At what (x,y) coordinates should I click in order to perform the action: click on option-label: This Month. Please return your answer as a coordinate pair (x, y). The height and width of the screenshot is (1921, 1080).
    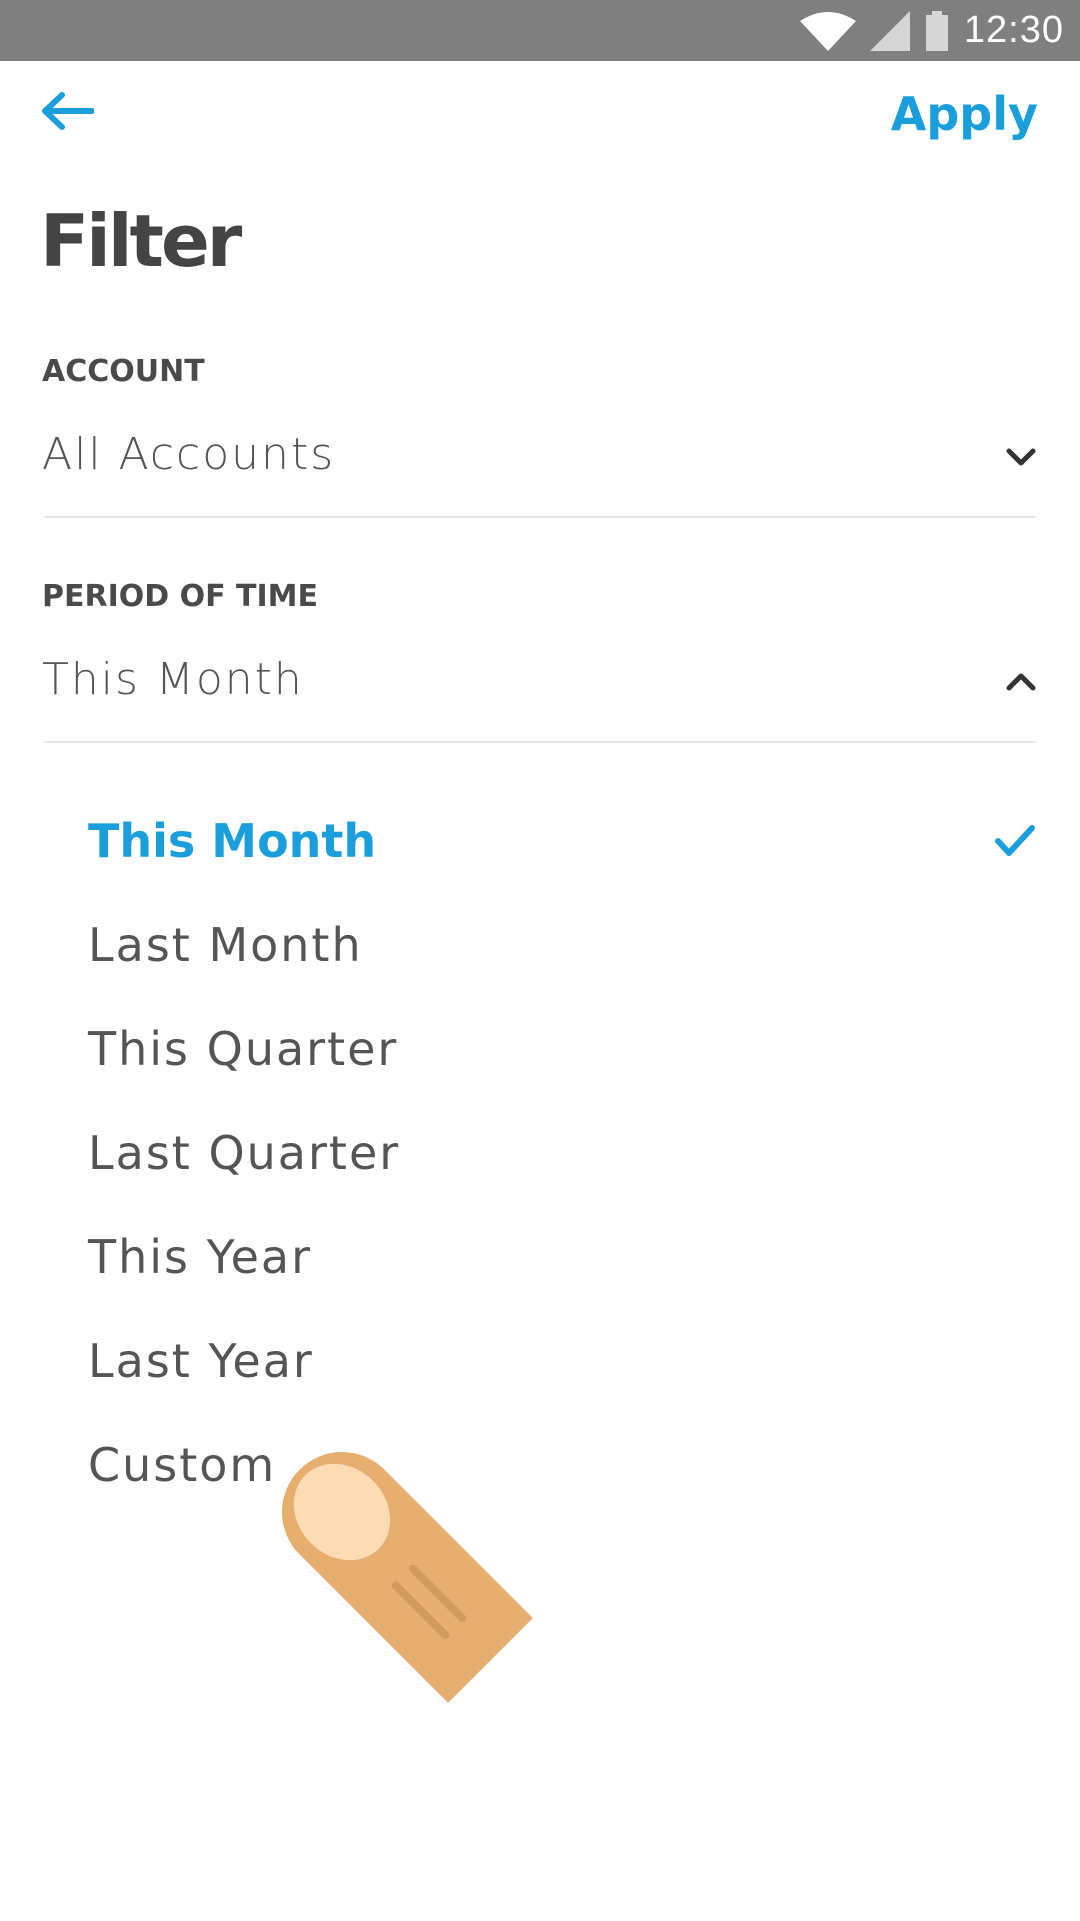
    Looking at the image, I should click on (232, 841).